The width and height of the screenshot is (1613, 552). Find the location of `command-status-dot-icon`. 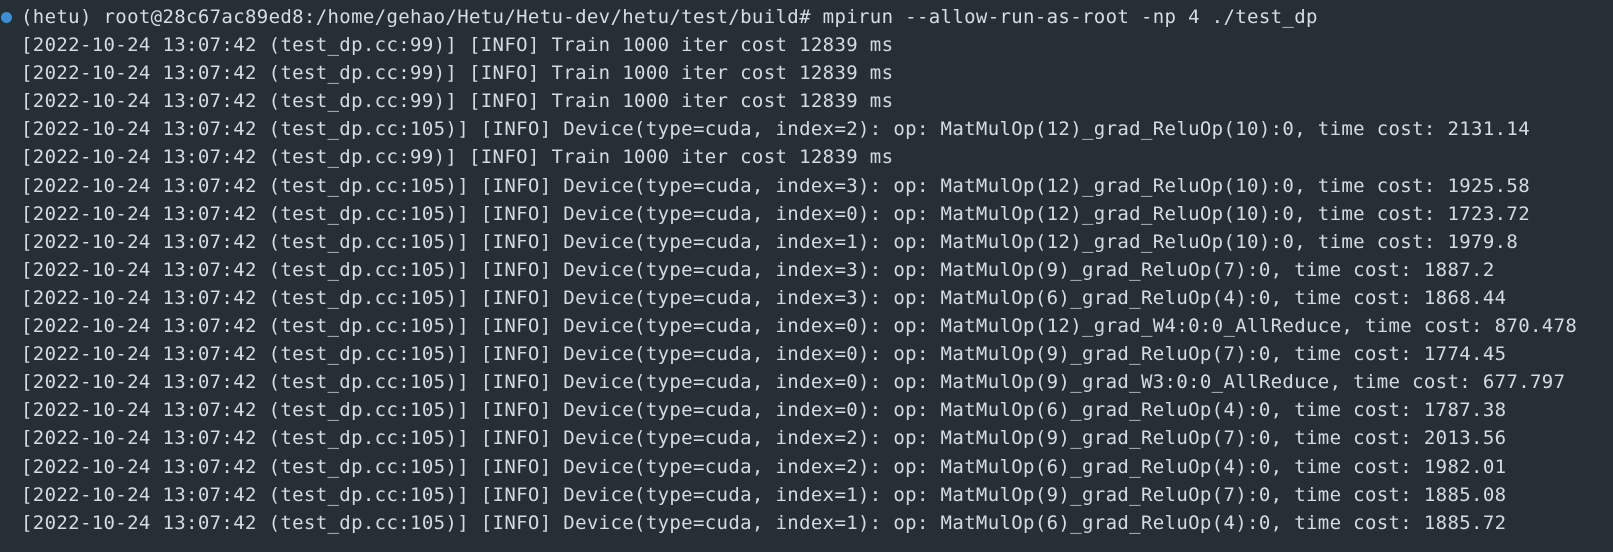

command-status-dot-icon is located at coordinates (6, 17).